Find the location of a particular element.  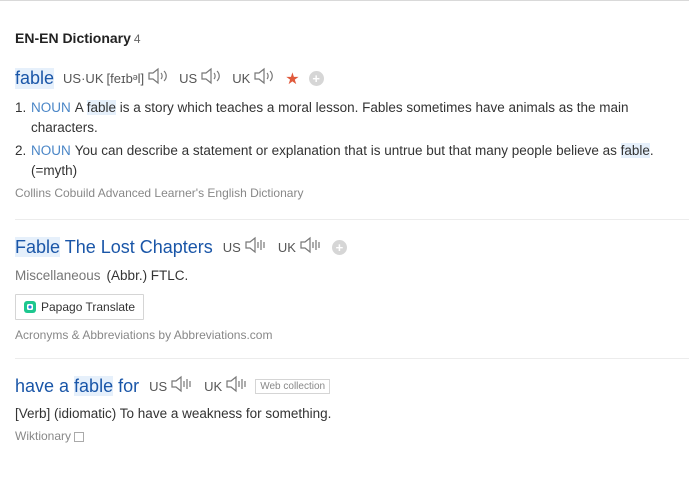

headword-text: for is located at coordinates (126, 386).